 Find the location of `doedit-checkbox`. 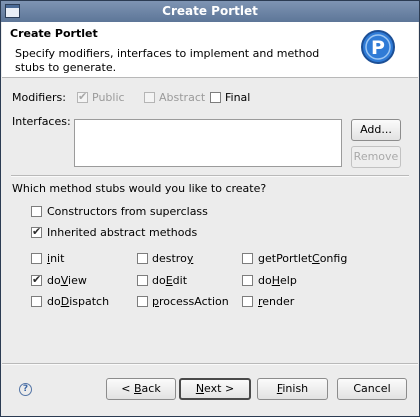

doedit-checkbox is located at coordinates (142, 280).